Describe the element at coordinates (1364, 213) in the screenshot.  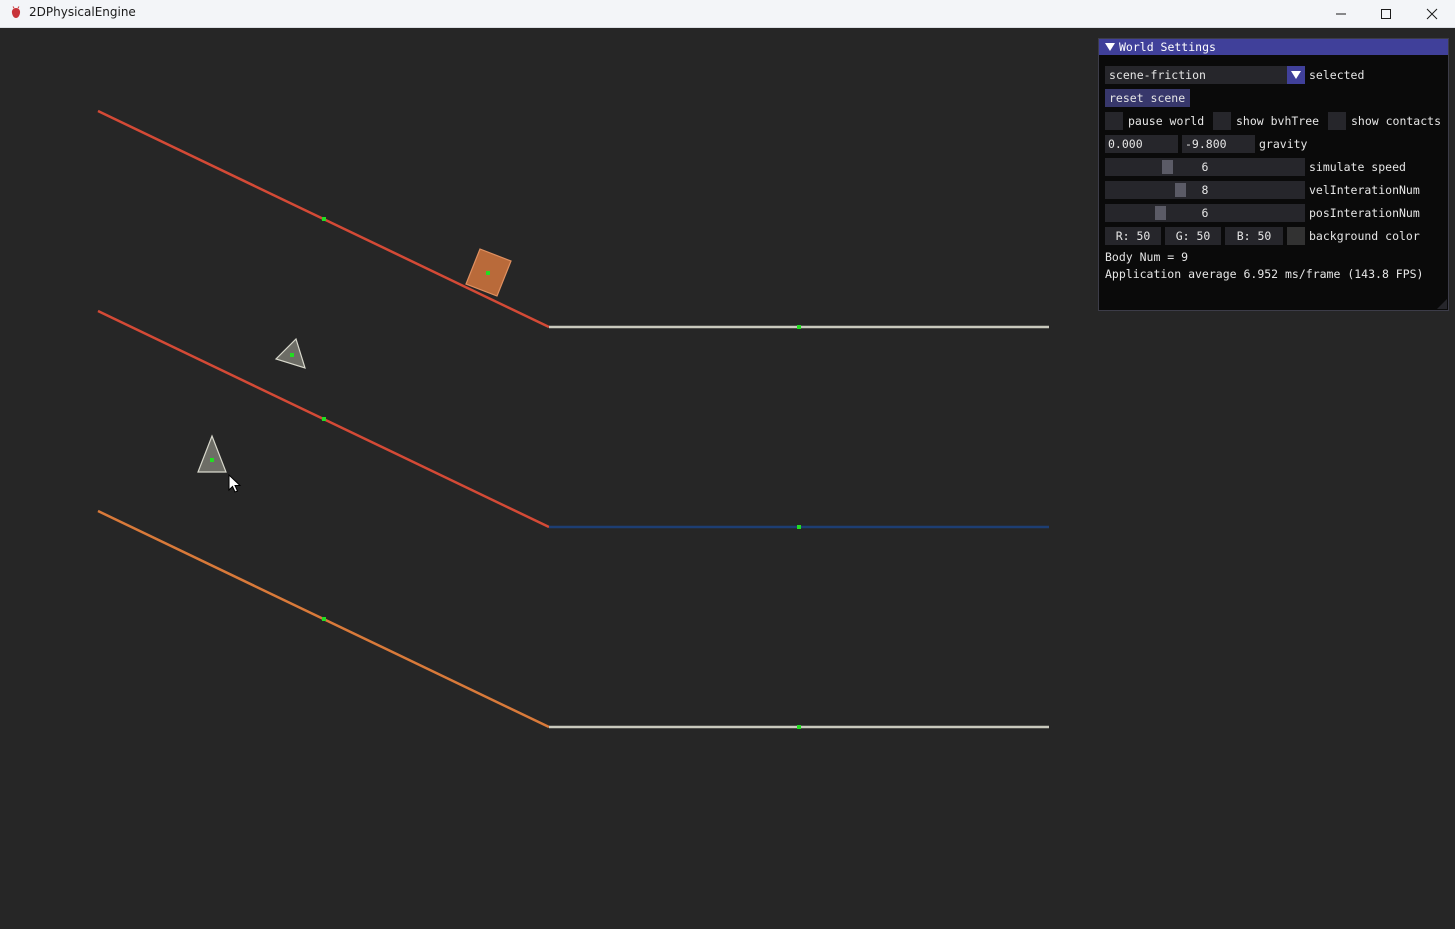
I see `pos-iteration-label: posInterationNum` at that location.